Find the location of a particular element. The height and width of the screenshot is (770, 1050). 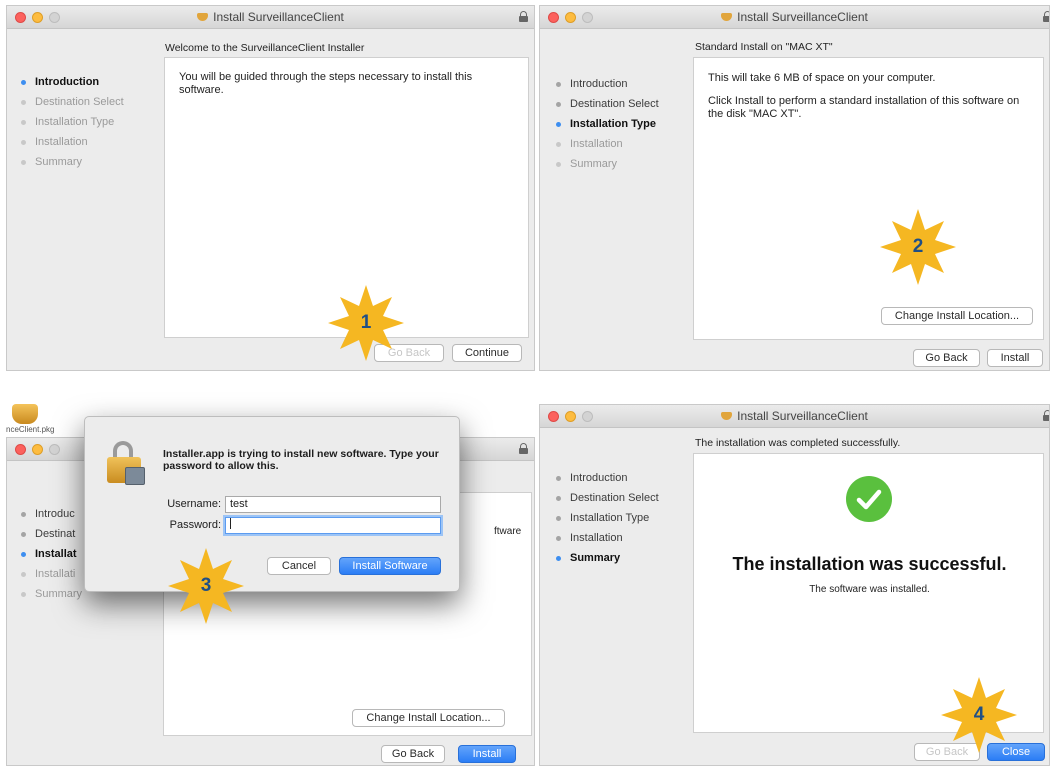

success-title: The installation was successful. is located at coordinates (869, 564).